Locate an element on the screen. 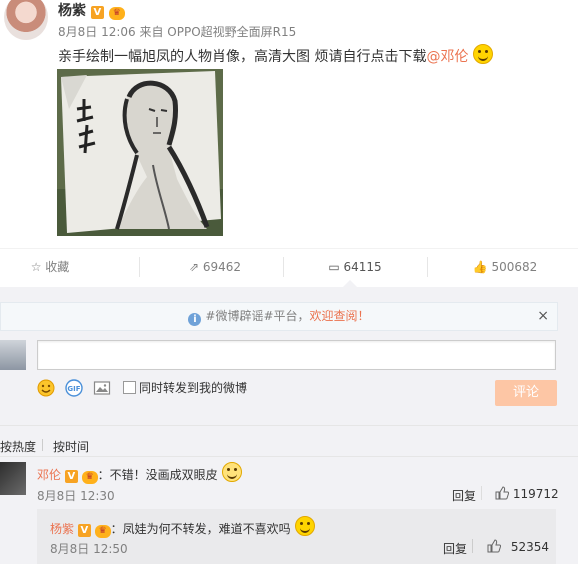  image-icon is located at coordinates (102, 388).